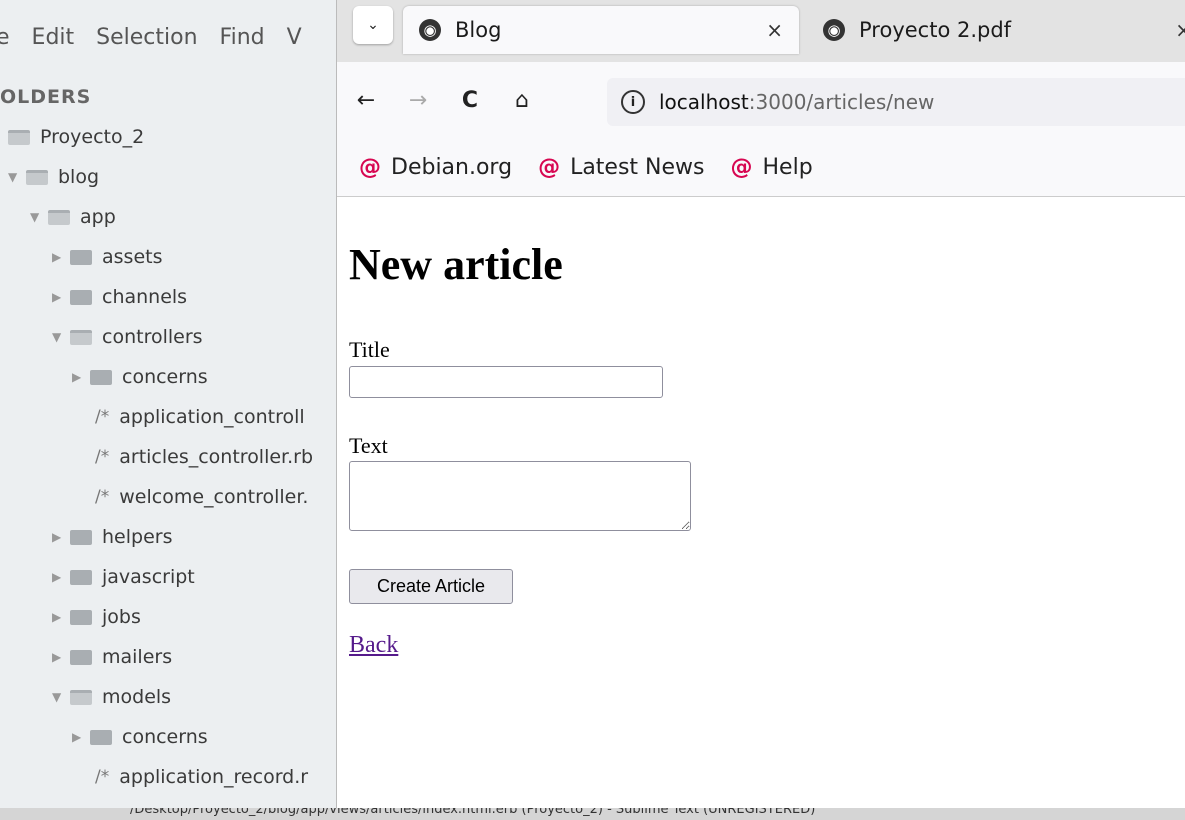  What do you see at coordinates (520, 496) in the screenshot?
I see `text-input` at bounding box center [520, 496].